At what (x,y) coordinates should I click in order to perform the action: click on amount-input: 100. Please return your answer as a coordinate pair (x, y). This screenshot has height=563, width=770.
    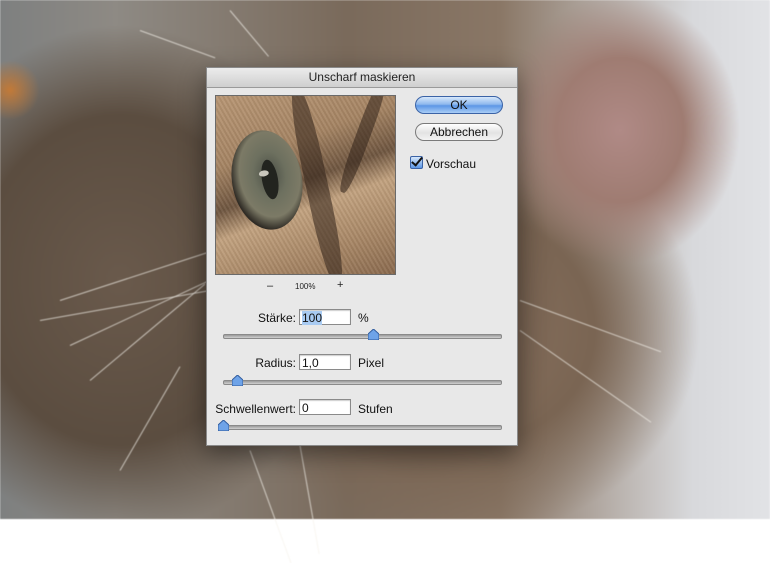
    Looking at the image, I should click on (325, 317).